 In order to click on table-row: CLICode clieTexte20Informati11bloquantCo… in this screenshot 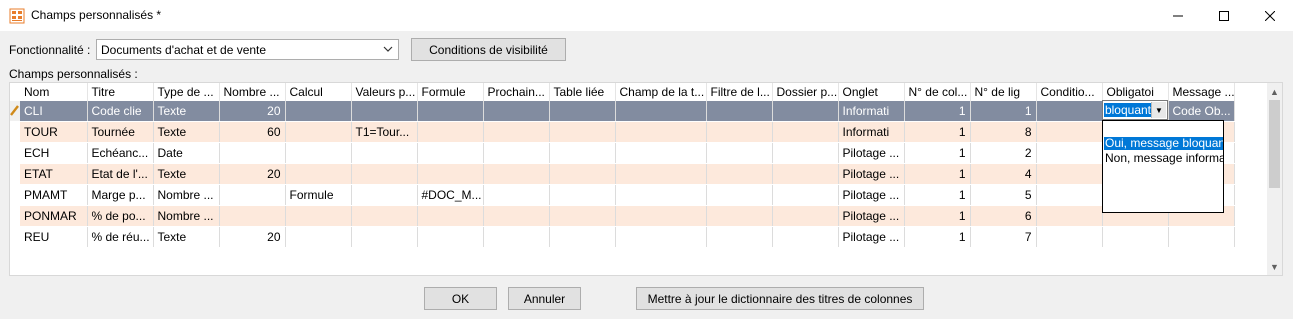, I will do `click(622, 111)`.